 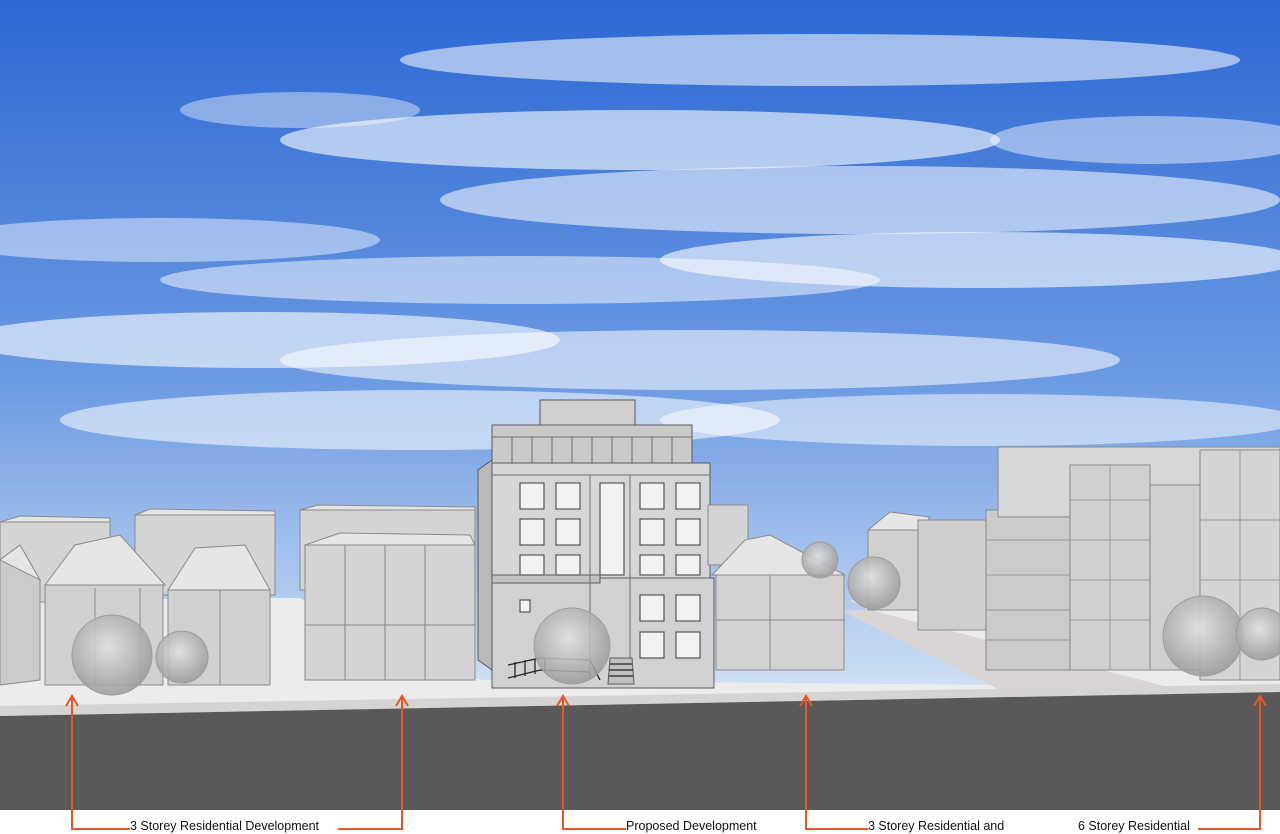 I want to click on label-proposed-development: Proposed Development, so click(x=691, y=826).